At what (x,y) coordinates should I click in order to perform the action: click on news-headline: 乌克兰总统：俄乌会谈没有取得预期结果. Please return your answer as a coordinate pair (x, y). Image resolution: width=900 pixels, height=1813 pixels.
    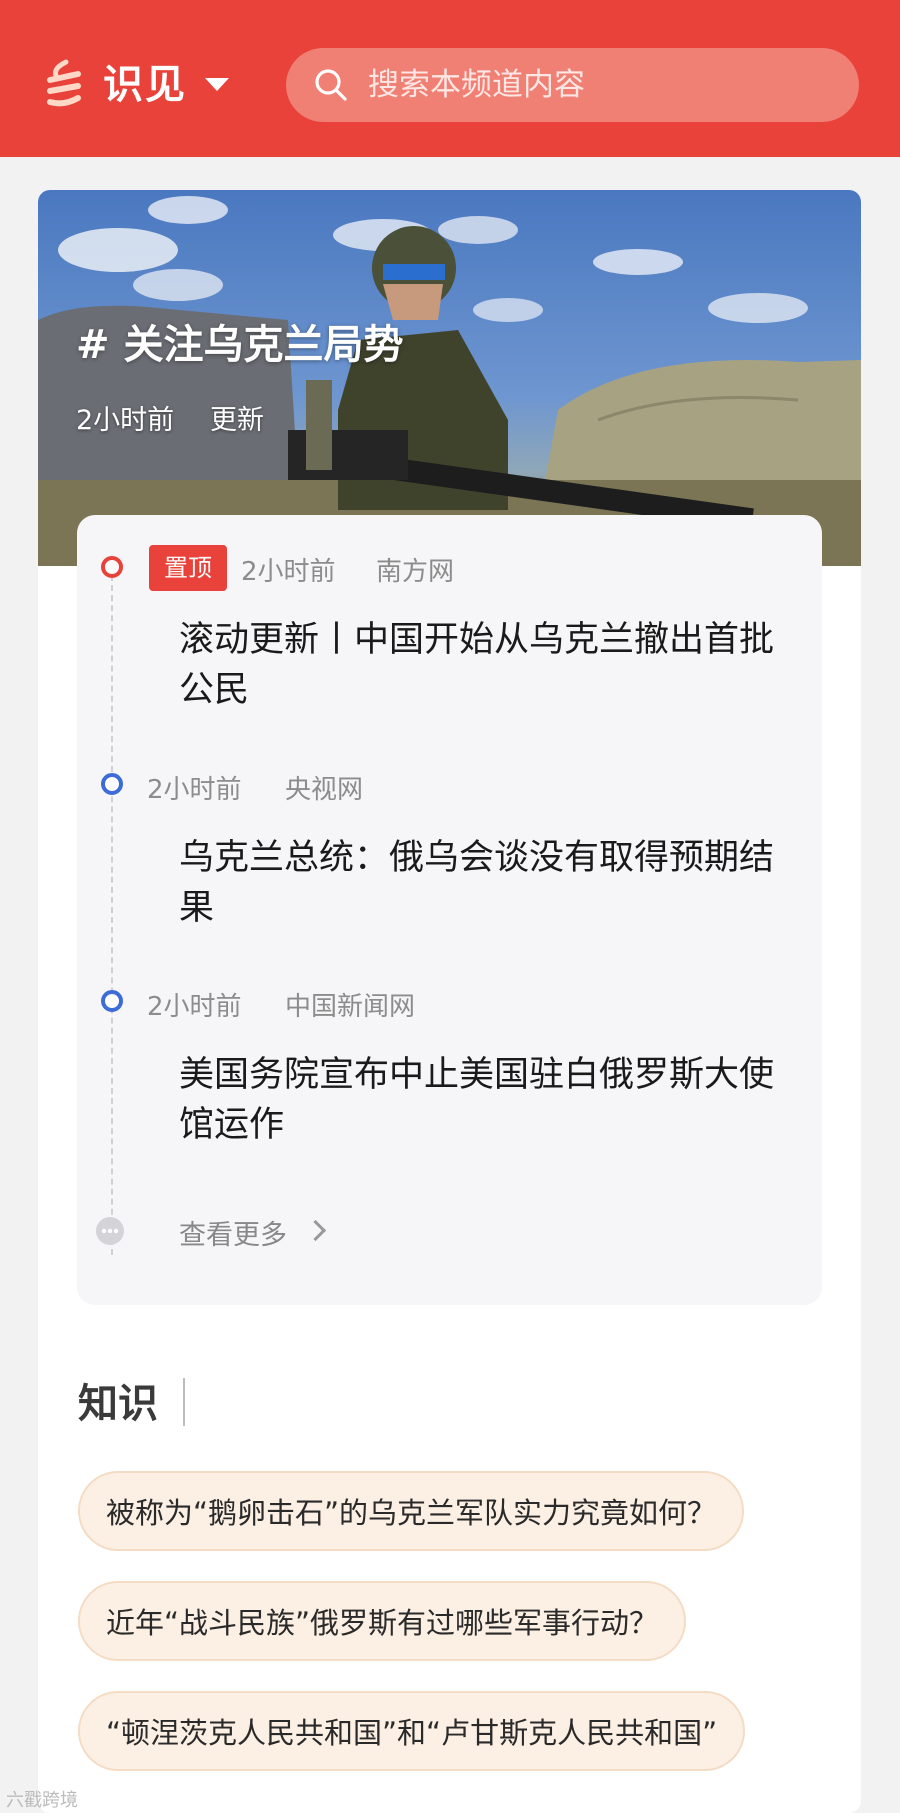
    Looking at the image, I should click on (479, 883).